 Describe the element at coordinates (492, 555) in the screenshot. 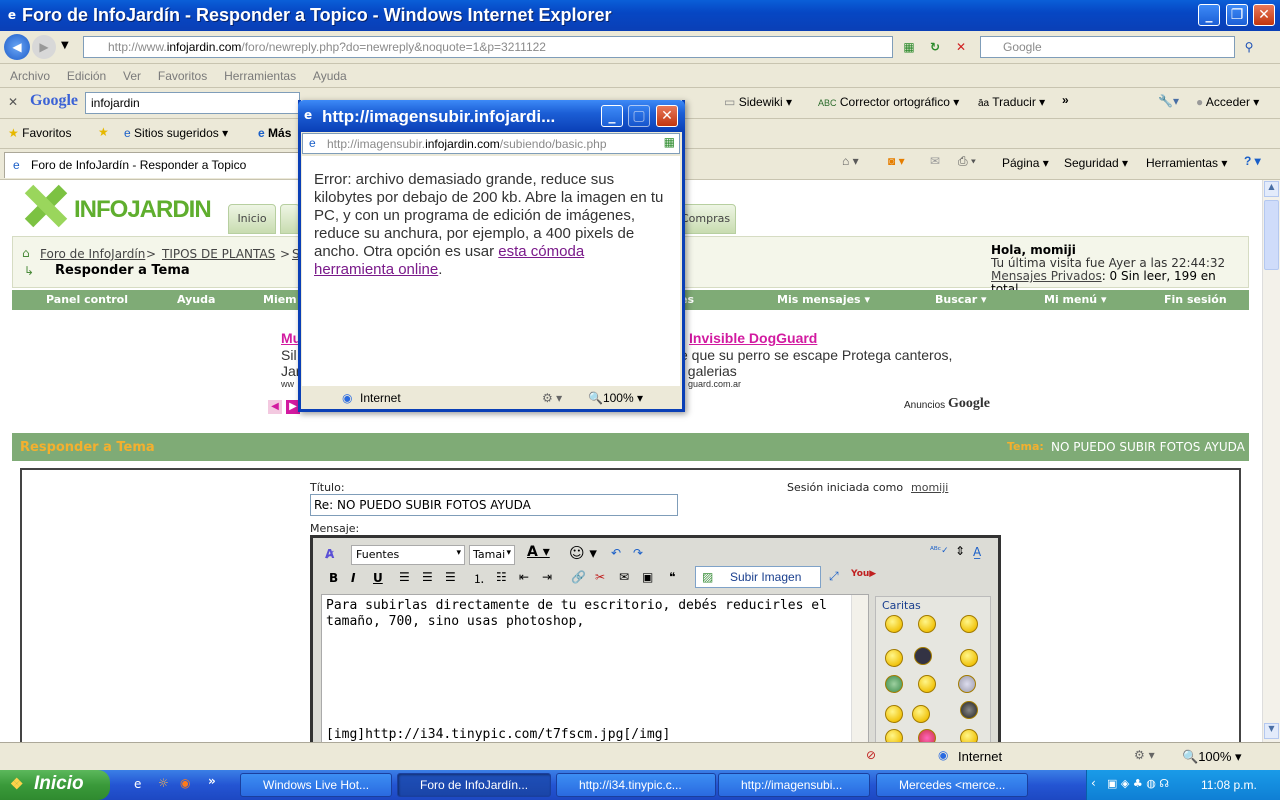

I see `size-select: Tamai ▾` at that location.